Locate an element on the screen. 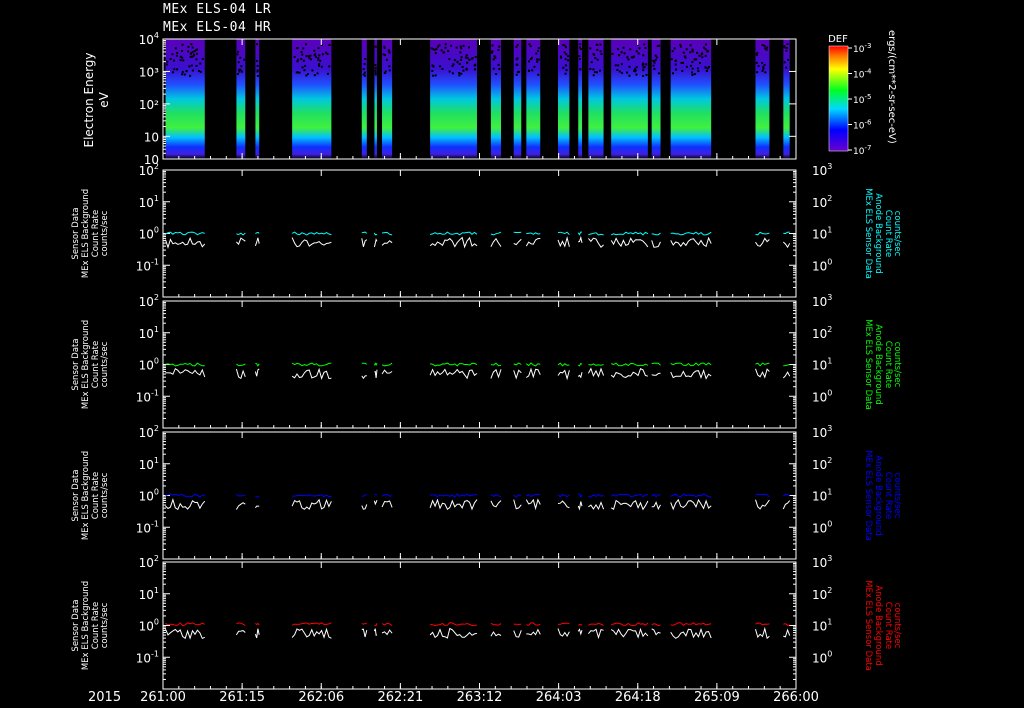  colorbar-tick-label-1: 10-4 is located at coordinates (862, 74).